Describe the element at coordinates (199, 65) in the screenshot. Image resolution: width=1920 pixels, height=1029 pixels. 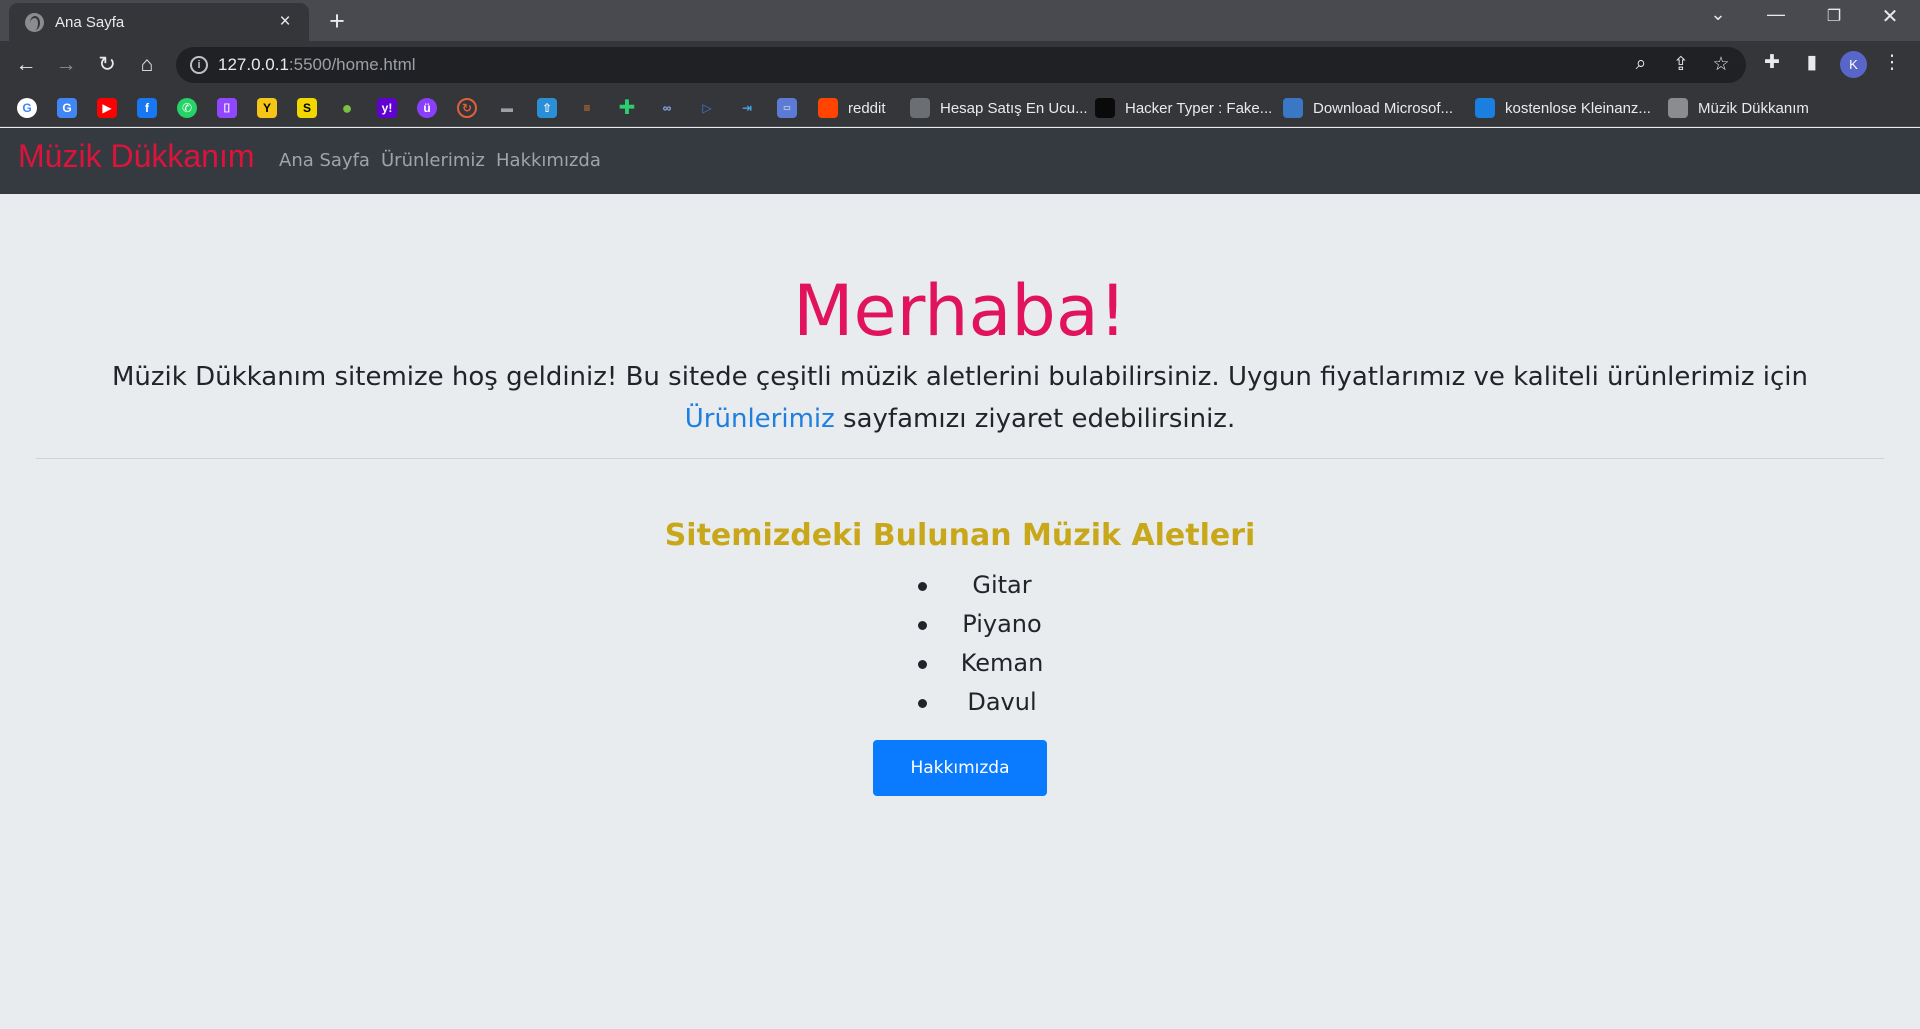
I see `site-info-icon: i` at that location.